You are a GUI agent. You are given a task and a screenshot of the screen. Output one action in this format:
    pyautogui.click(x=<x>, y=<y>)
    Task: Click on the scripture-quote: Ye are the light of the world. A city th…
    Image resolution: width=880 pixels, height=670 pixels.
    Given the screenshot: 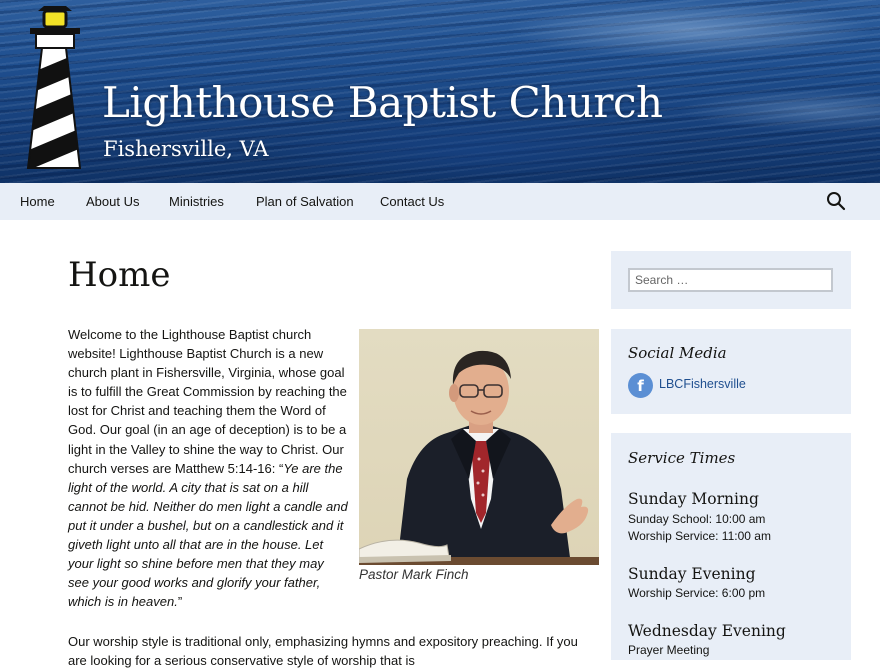 What is the action you would take?
    pyautogui.click(x=208, y=535)
    